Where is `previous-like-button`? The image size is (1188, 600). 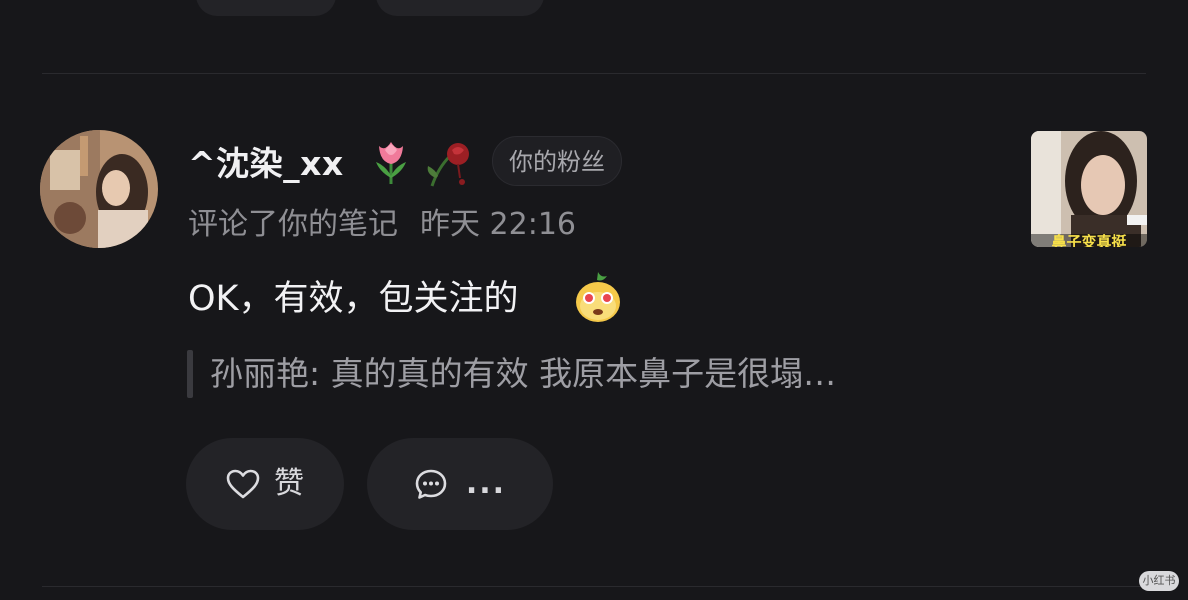
previous-like-button is located at coordinates (266, 8).